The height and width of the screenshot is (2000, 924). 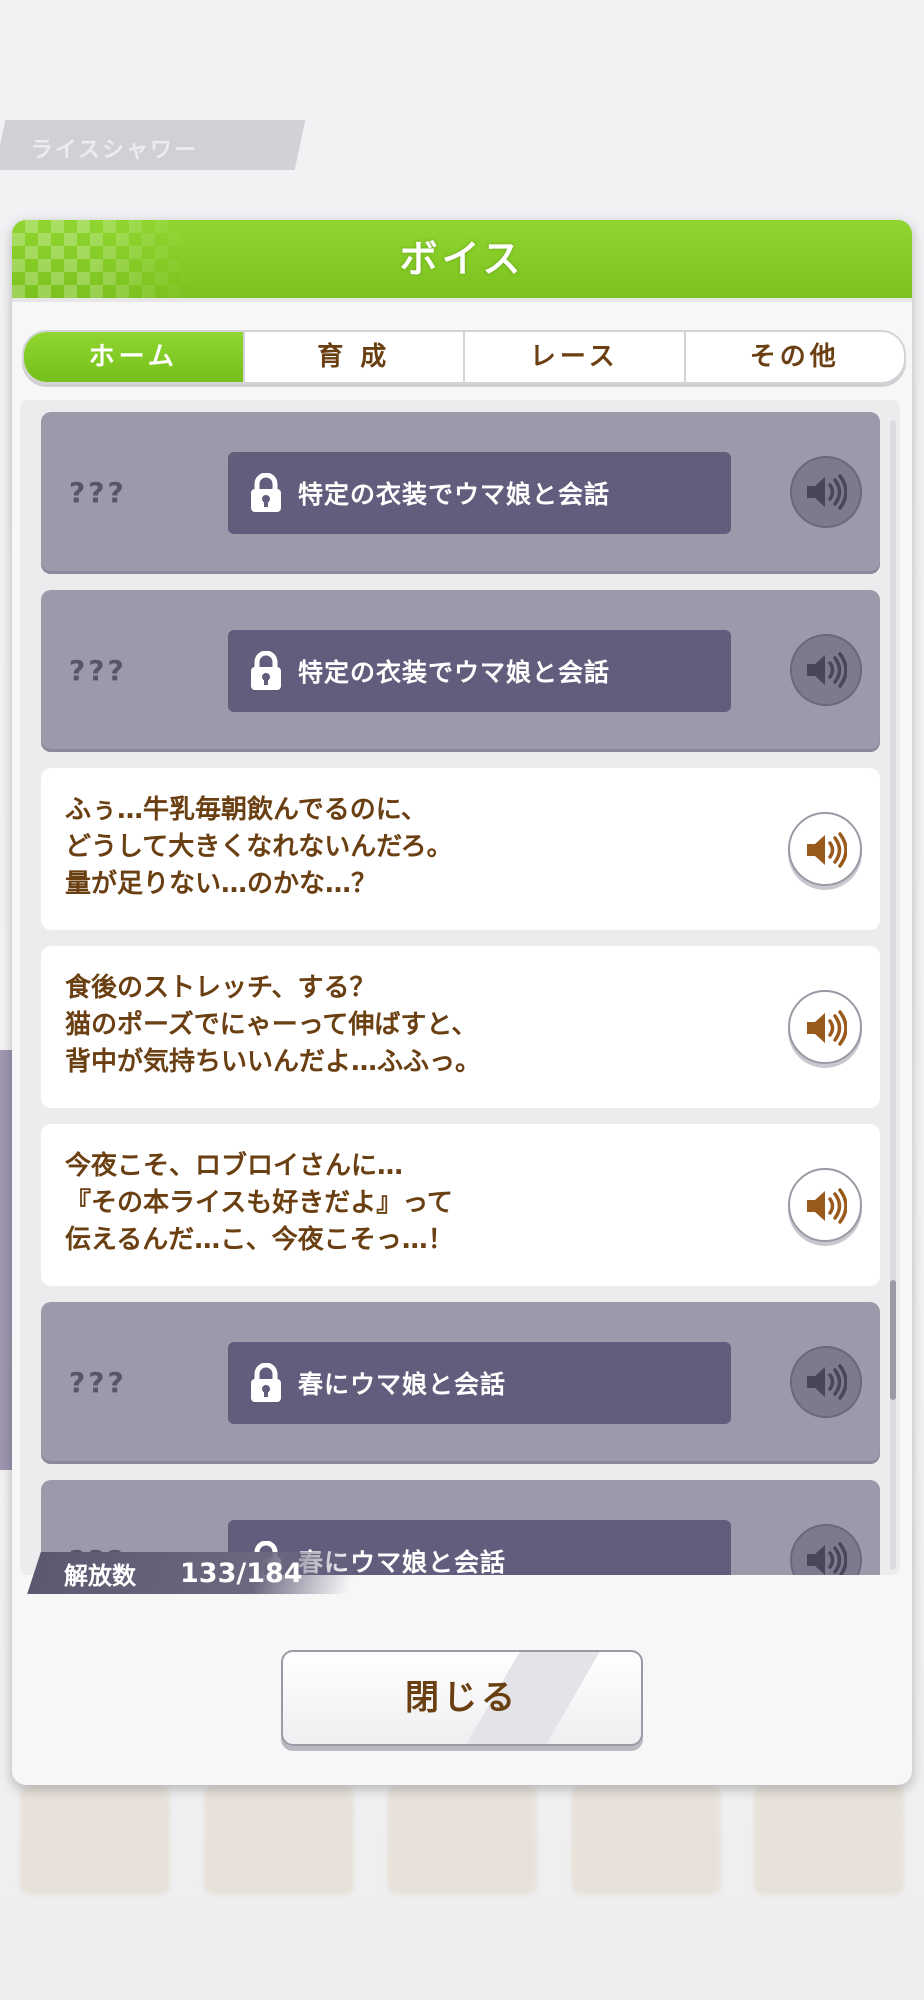 I want to click on background-menu, so click(x=462, y=1845).